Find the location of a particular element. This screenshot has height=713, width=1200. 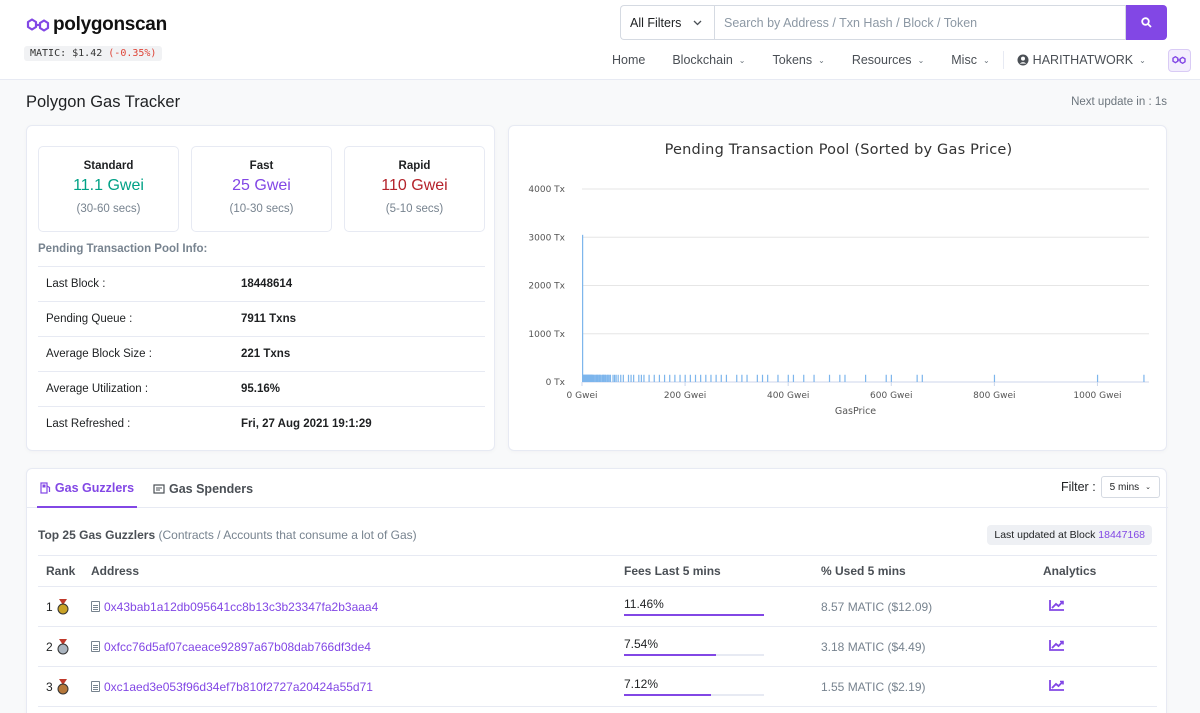

search-filter-select: All Filters is located at coordinates (667, 22).